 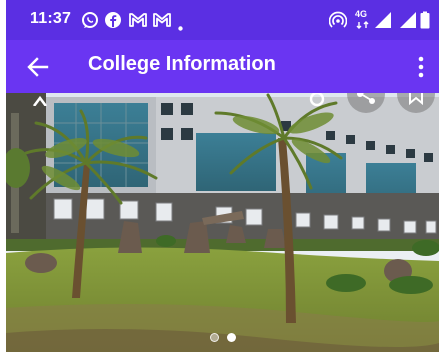 I want to click on app-bar: College Information, so click(x=222, y=66).